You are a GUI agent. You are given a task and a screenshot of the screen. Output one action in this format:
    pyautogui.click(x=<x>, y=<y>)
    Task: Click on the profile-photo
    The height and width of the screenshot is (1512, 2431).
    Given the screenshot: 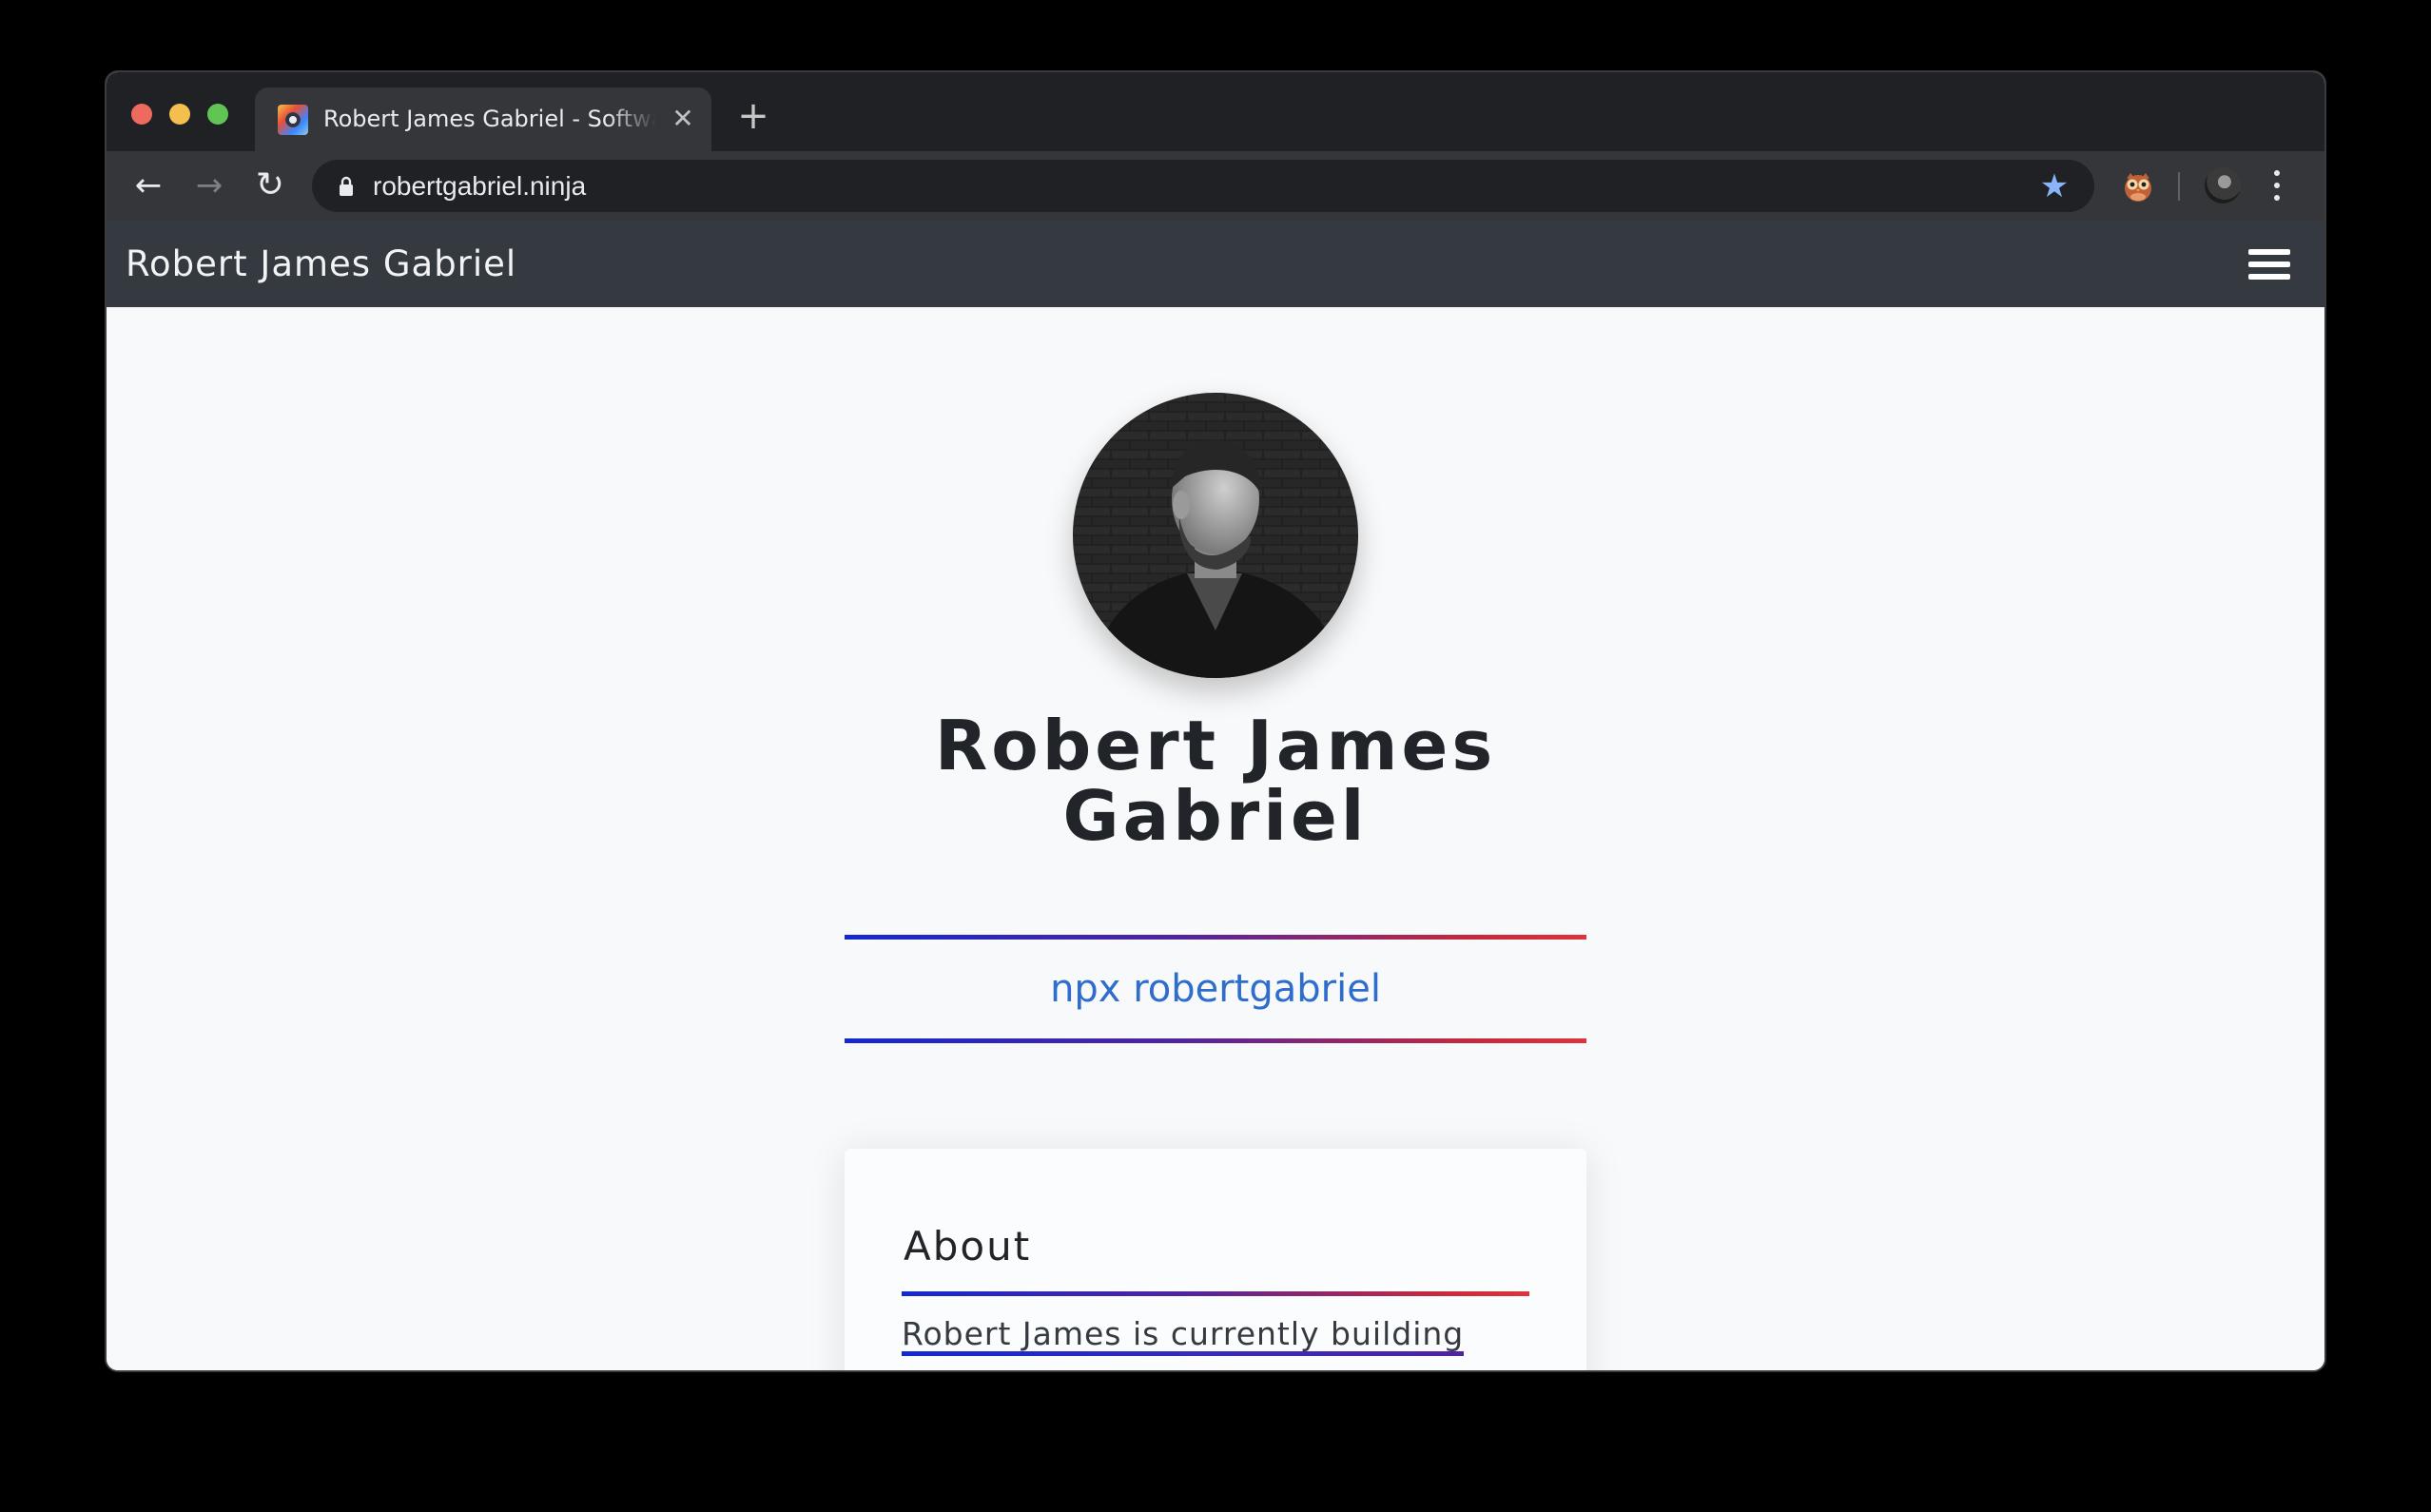 What is the action you would take?
    pyautogui.click(x=1215, y=535)
    